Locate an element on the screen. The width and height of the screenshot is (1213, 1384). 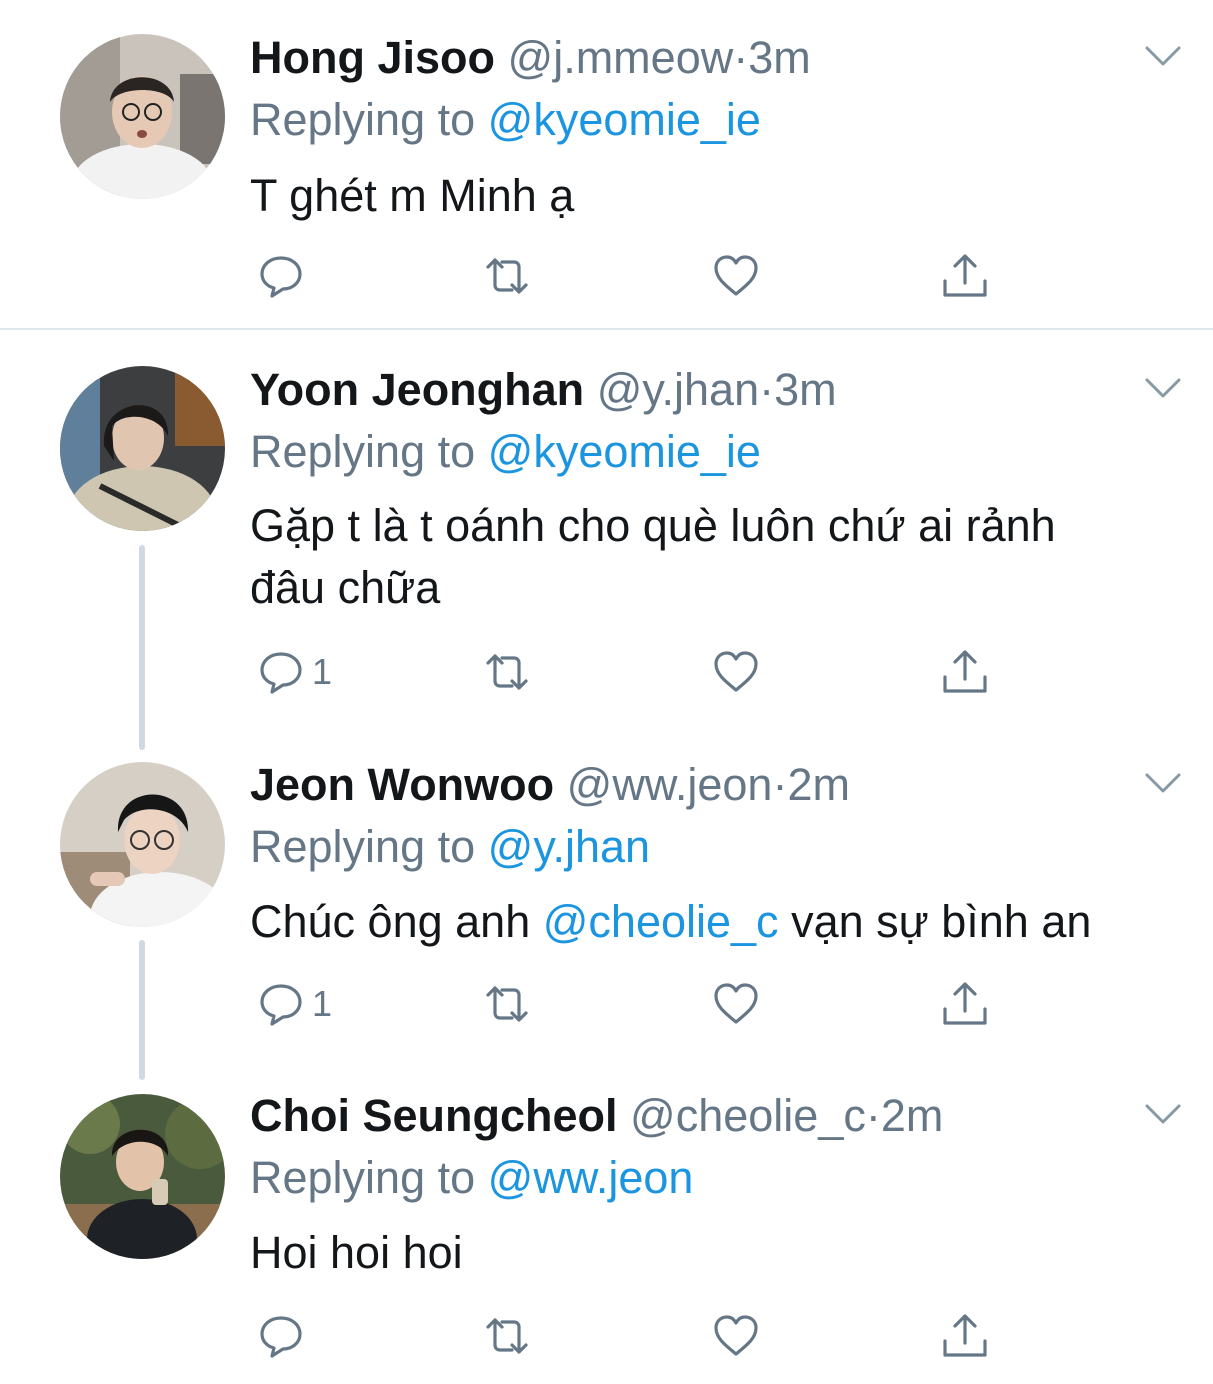
handle: @ww.jeon is located at coordinates (670, 784).